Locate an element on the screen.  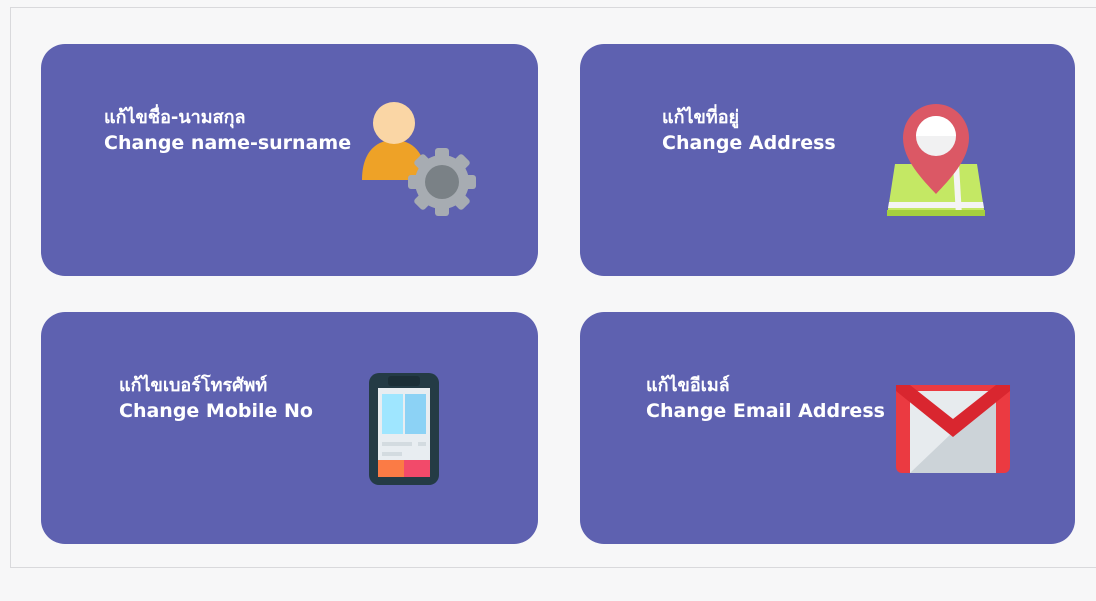
change-mobile-english-text: Change Mobile No is located at coordinates (216, 411).